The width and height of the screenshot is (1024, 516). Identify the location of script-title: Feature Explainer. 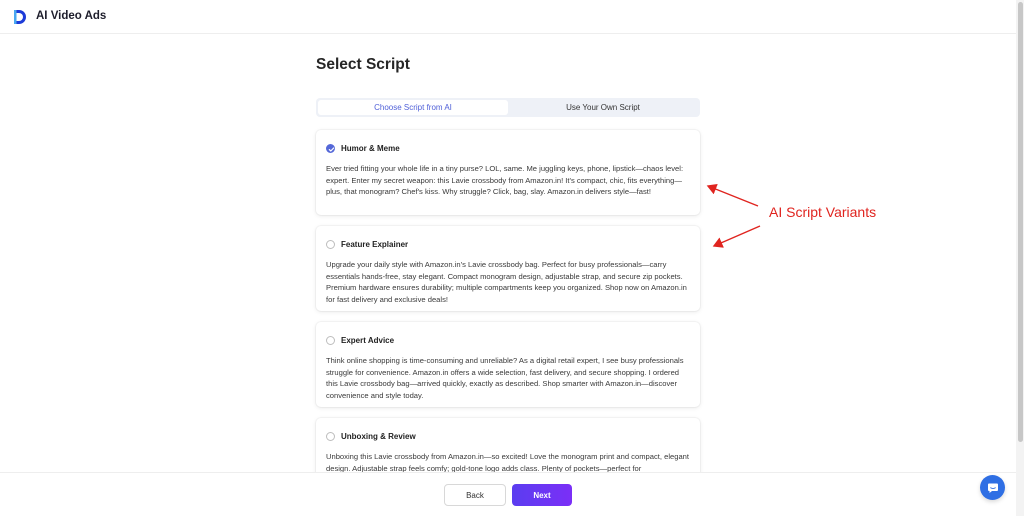
(375, 244).